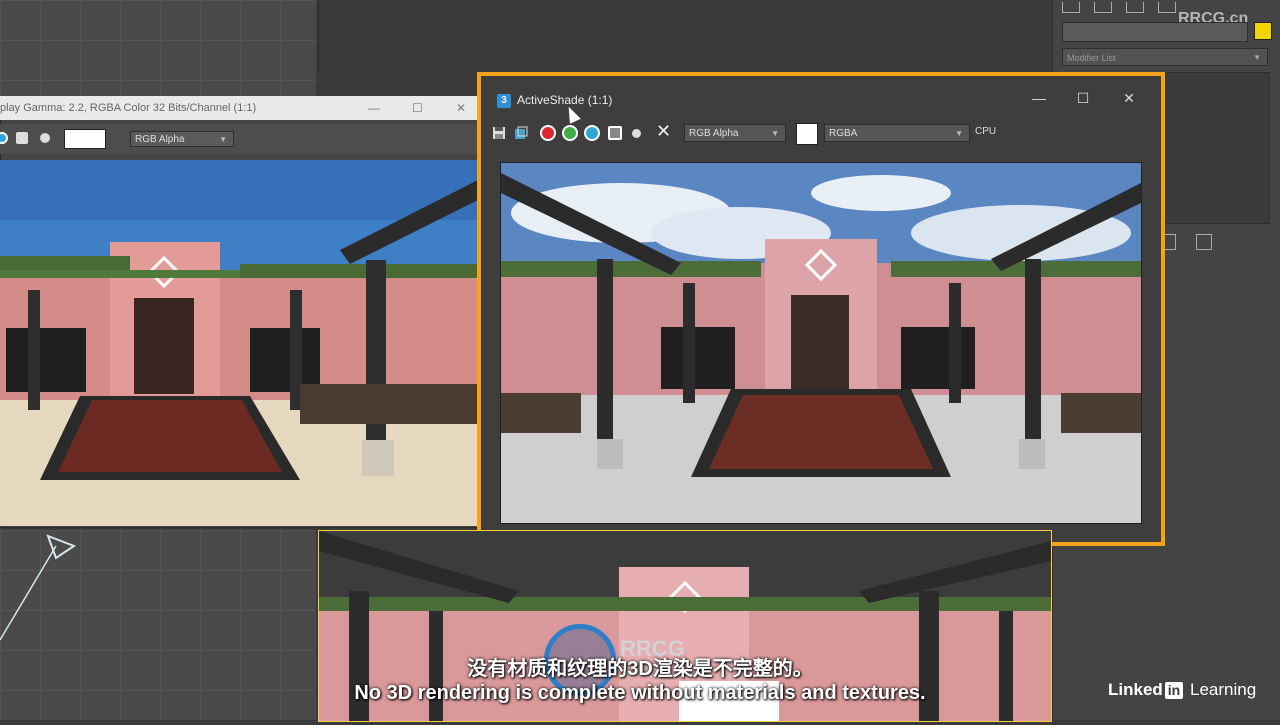 The height and width of the screenshot is (725, 1280). I want to click on modify-tab-icon, so click(1103, 7).